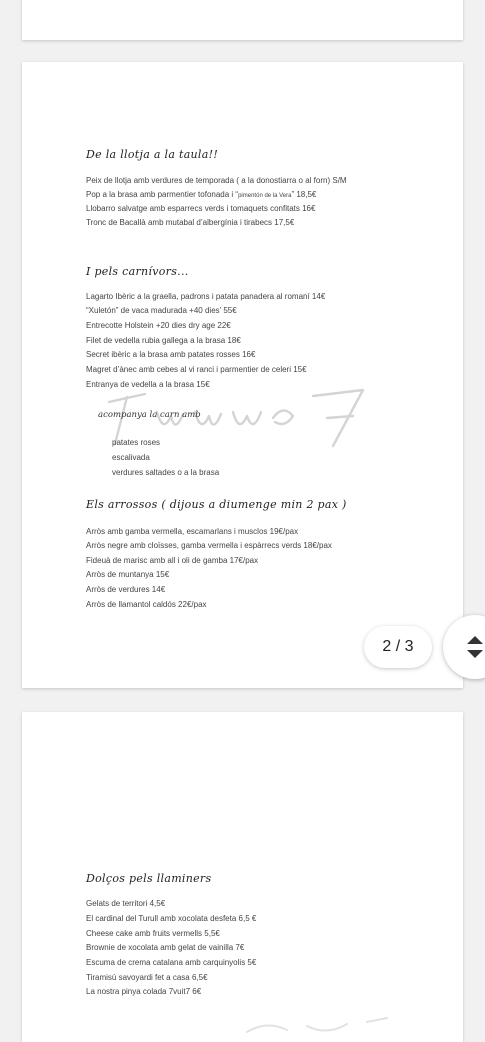 The image size is (485, 1042). What do you see at coordinates (317, 1025) in the screenshot?
I see `signature-watermark-bottom` at bounding box center [317, 1025].